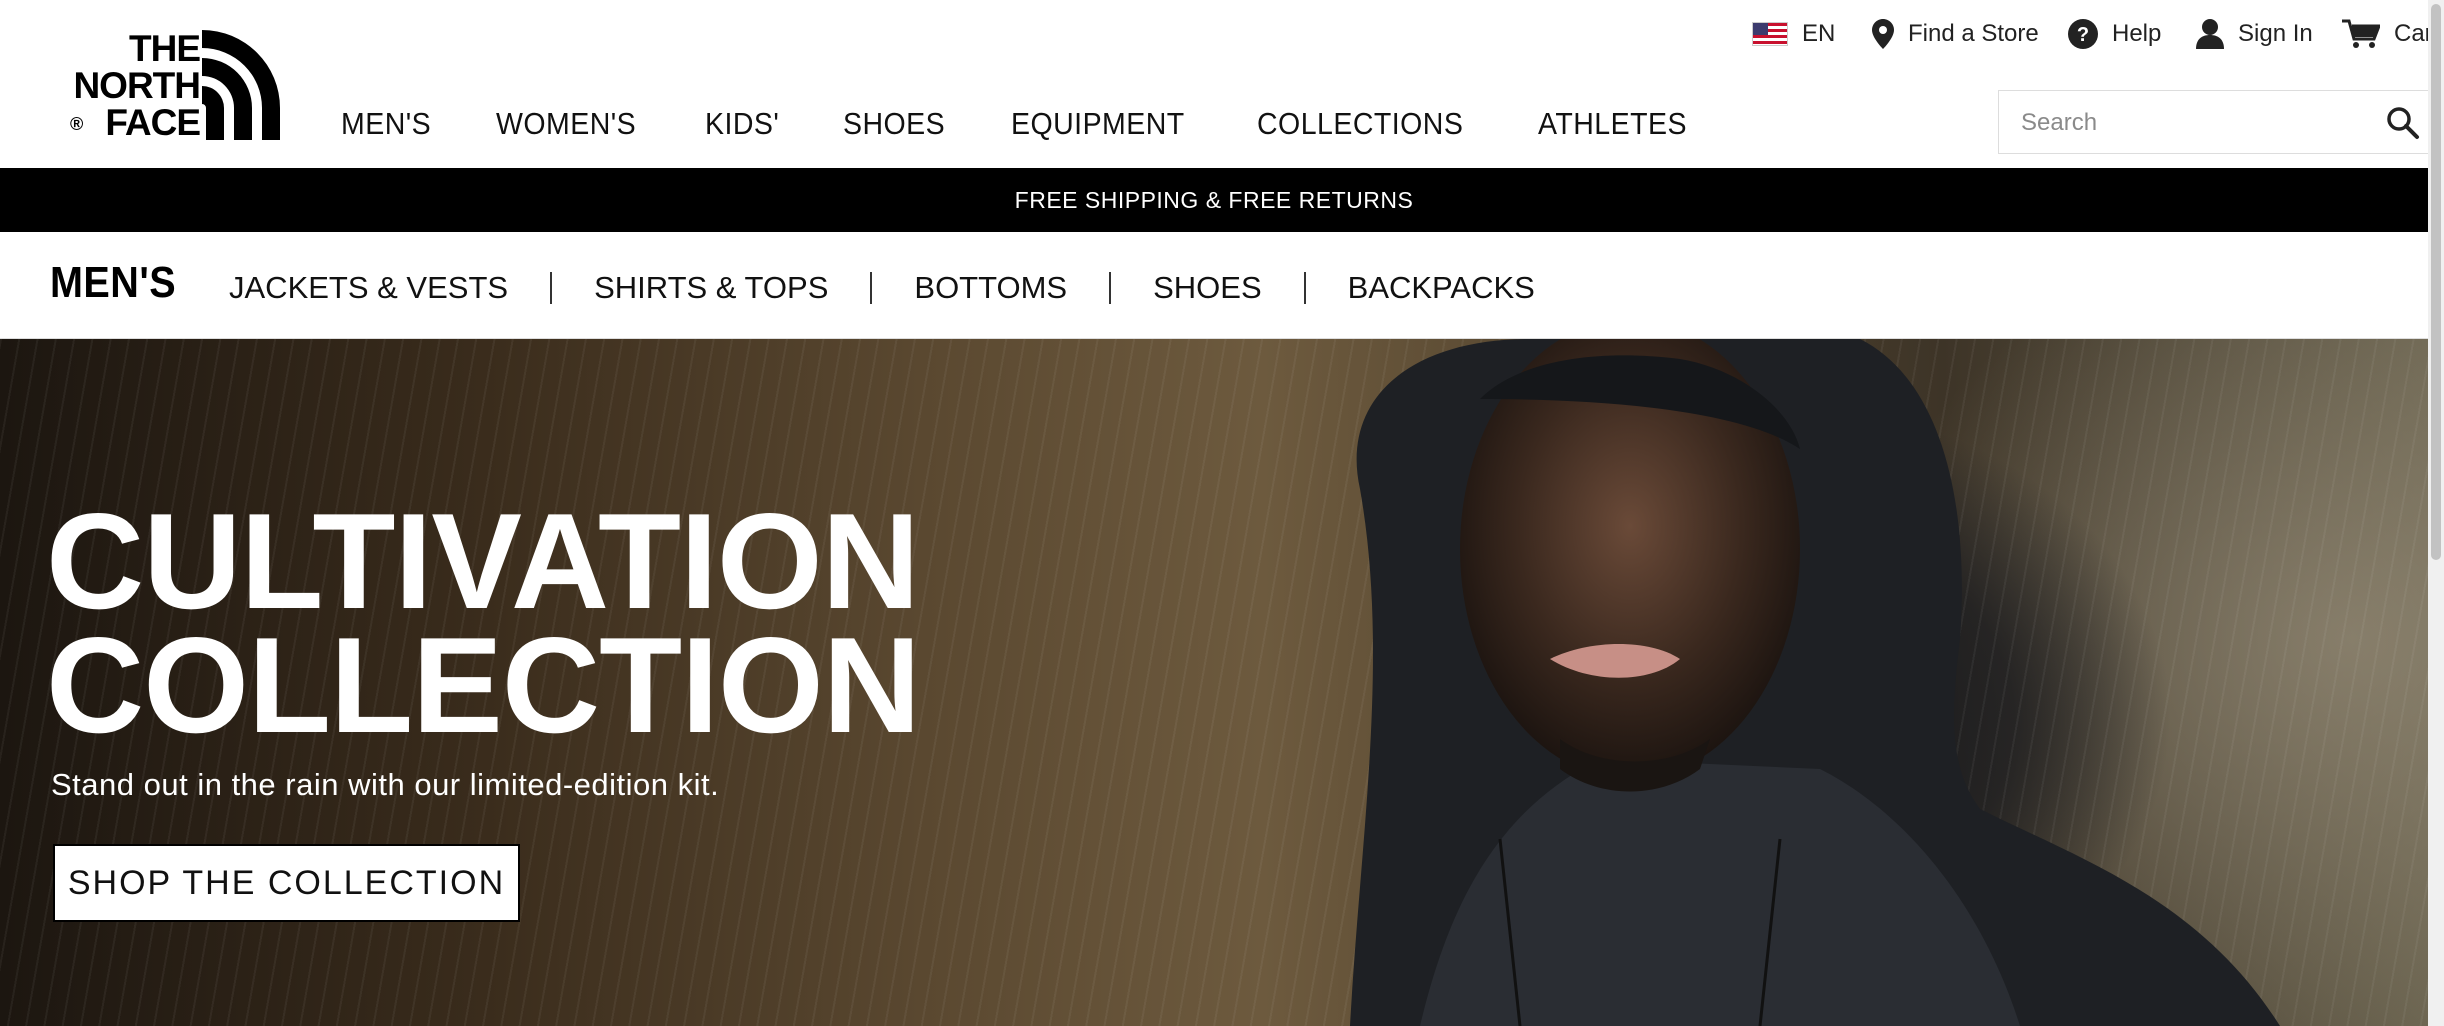  What do you see at coordinates (2403, 123) in the screenshot?
I see `search-icon` at bounding box center [2403, 123].